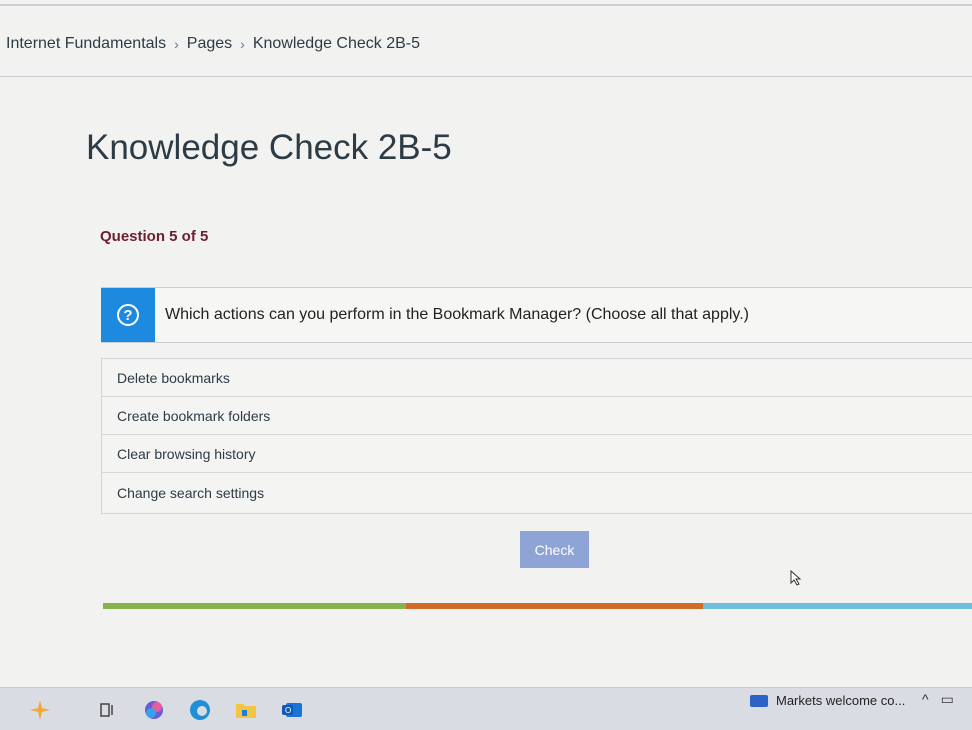 The width and height of the screenshot is (972, 730). Describe the element at coordinates (209, 44) in the screenshot. I see `breadcrumb-pages: Pages` at that location.